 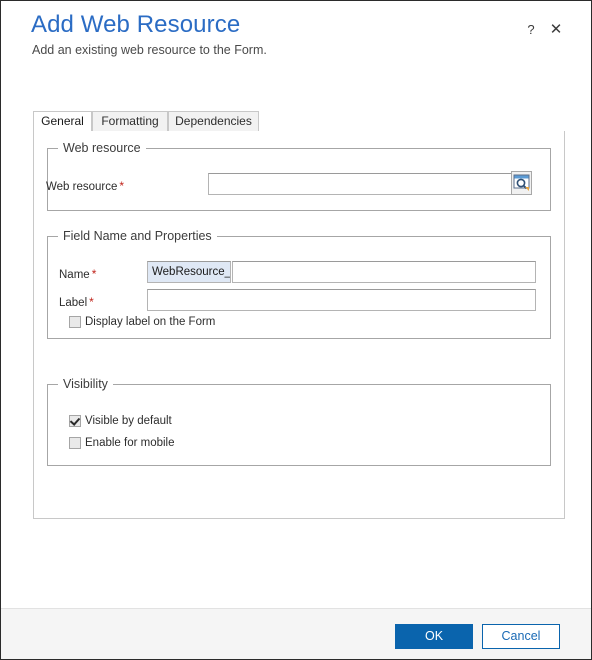 What do you see at coordinates (296, 633) in the screenshot?
I see `dialog-footer: OK Cancel` at bounding box center [296, 633].